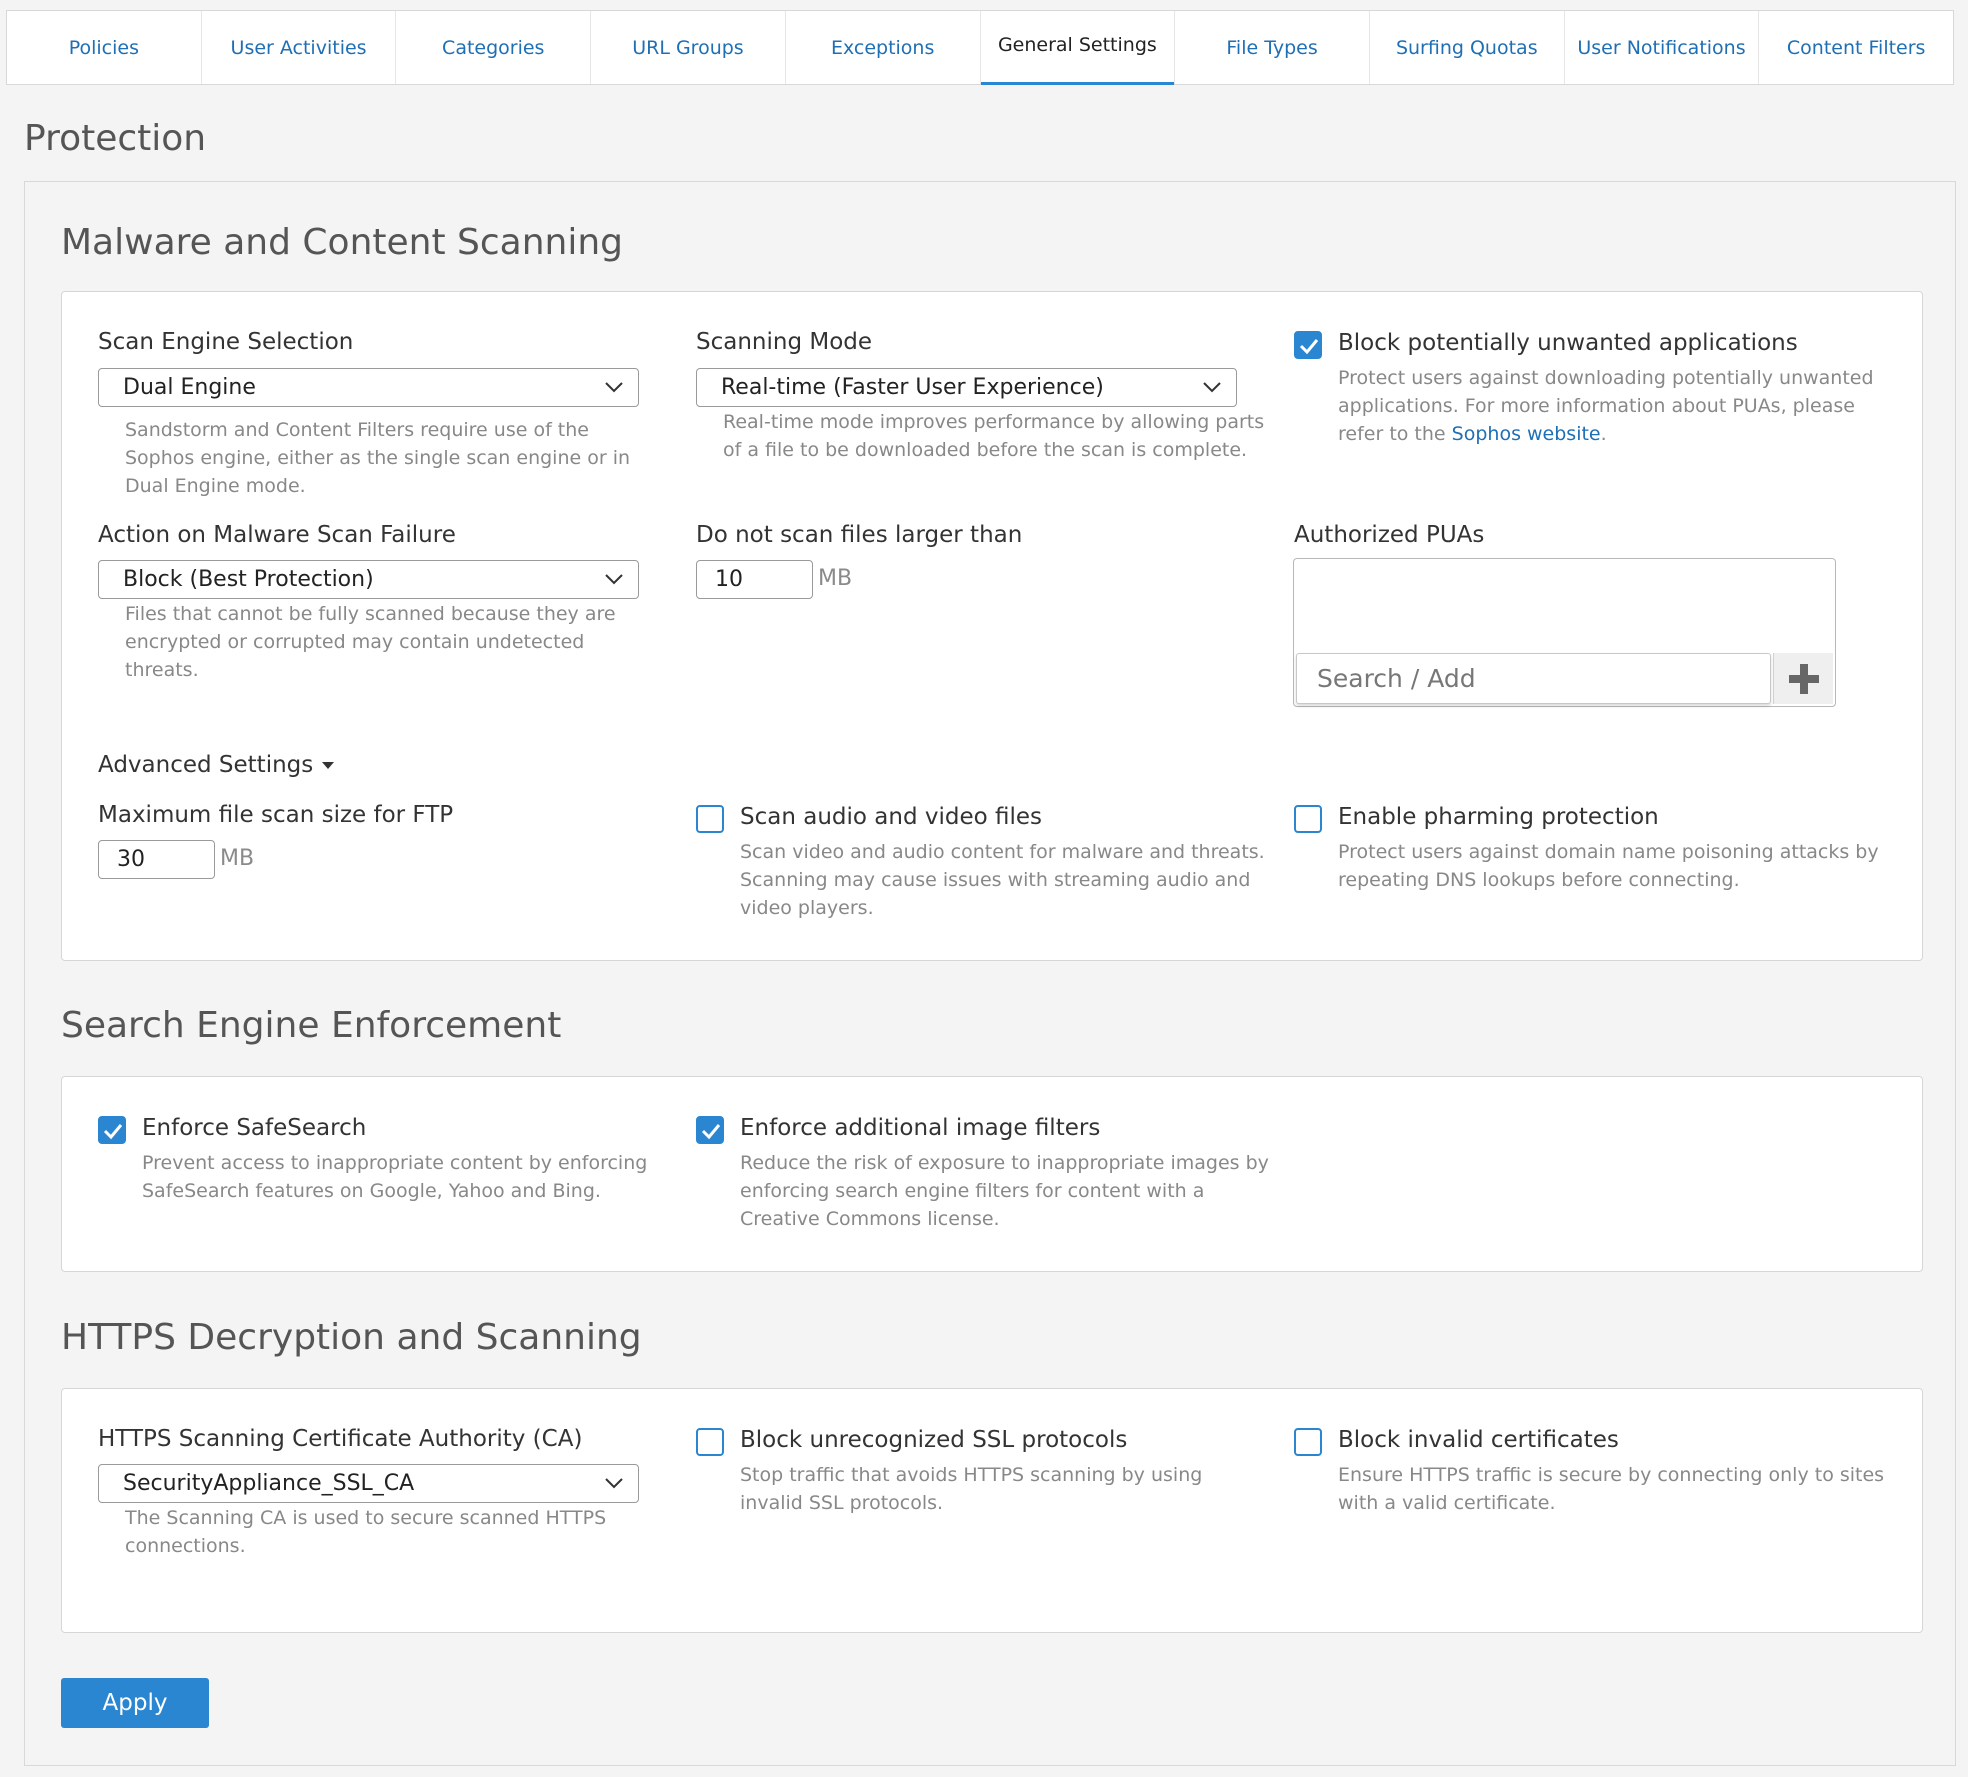 This screenshot has height=1777, width=1968. I want to click on block-invalid-checkbox, so click(1308, 1442).